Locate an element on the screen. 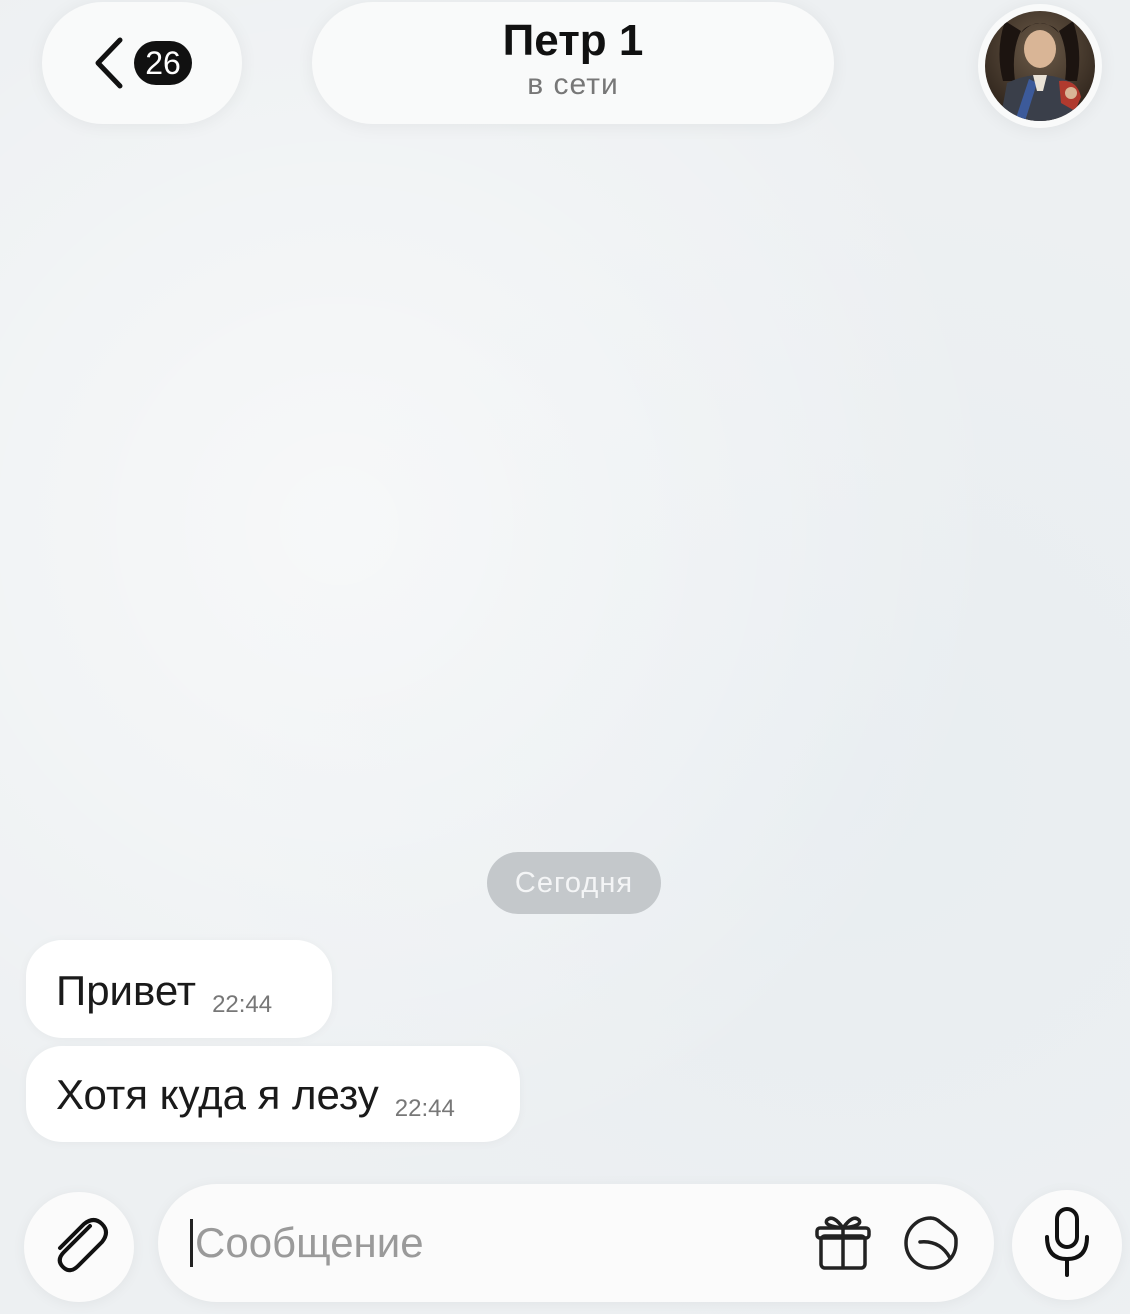 The image size is (1130, 1314). voice-message-button is located at coordinates (1067, 1245).